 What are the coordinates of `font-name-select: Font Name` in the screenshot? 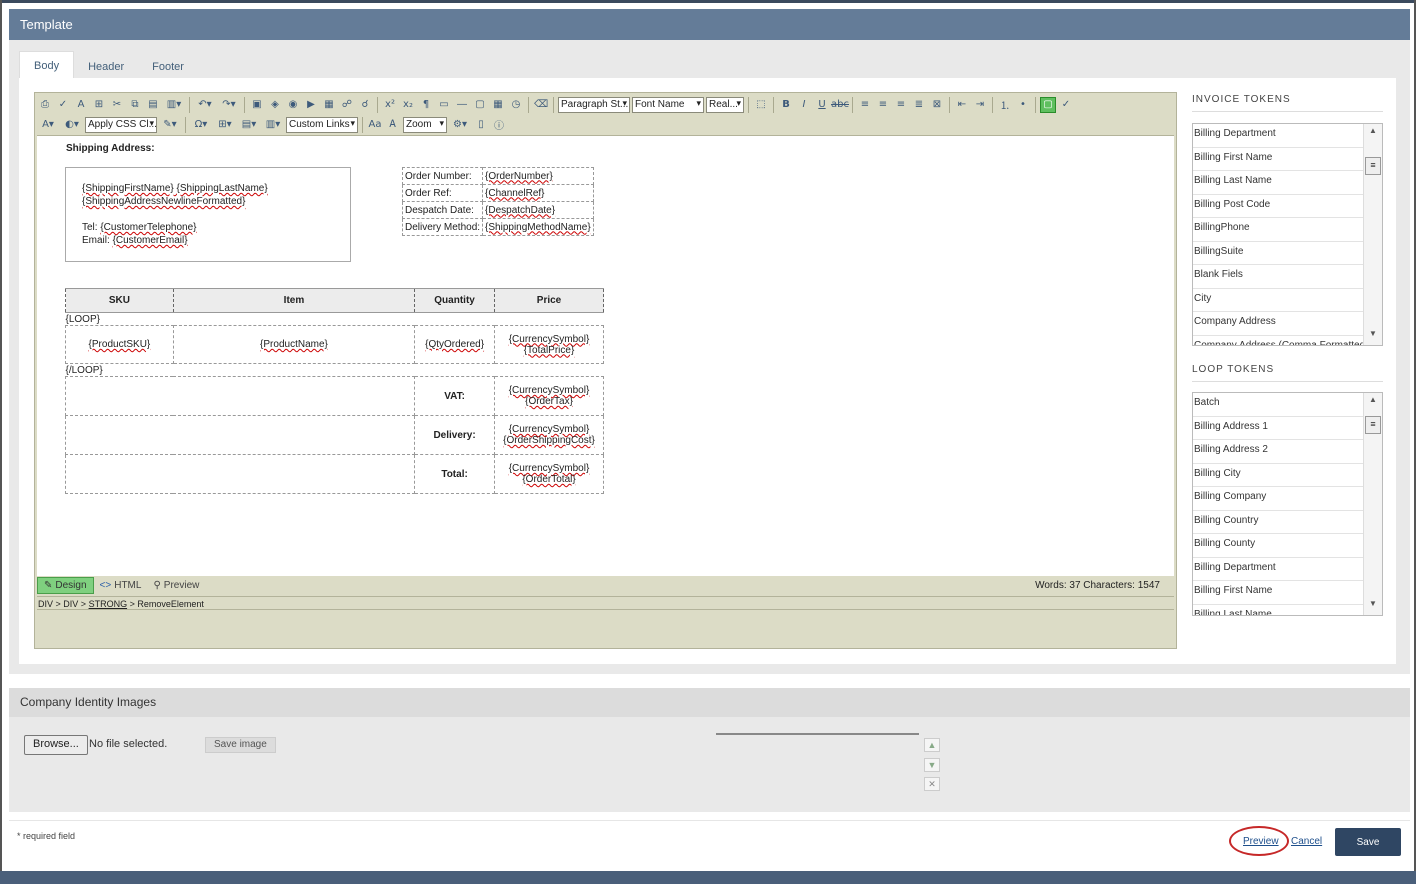 It's located at (668, 104).